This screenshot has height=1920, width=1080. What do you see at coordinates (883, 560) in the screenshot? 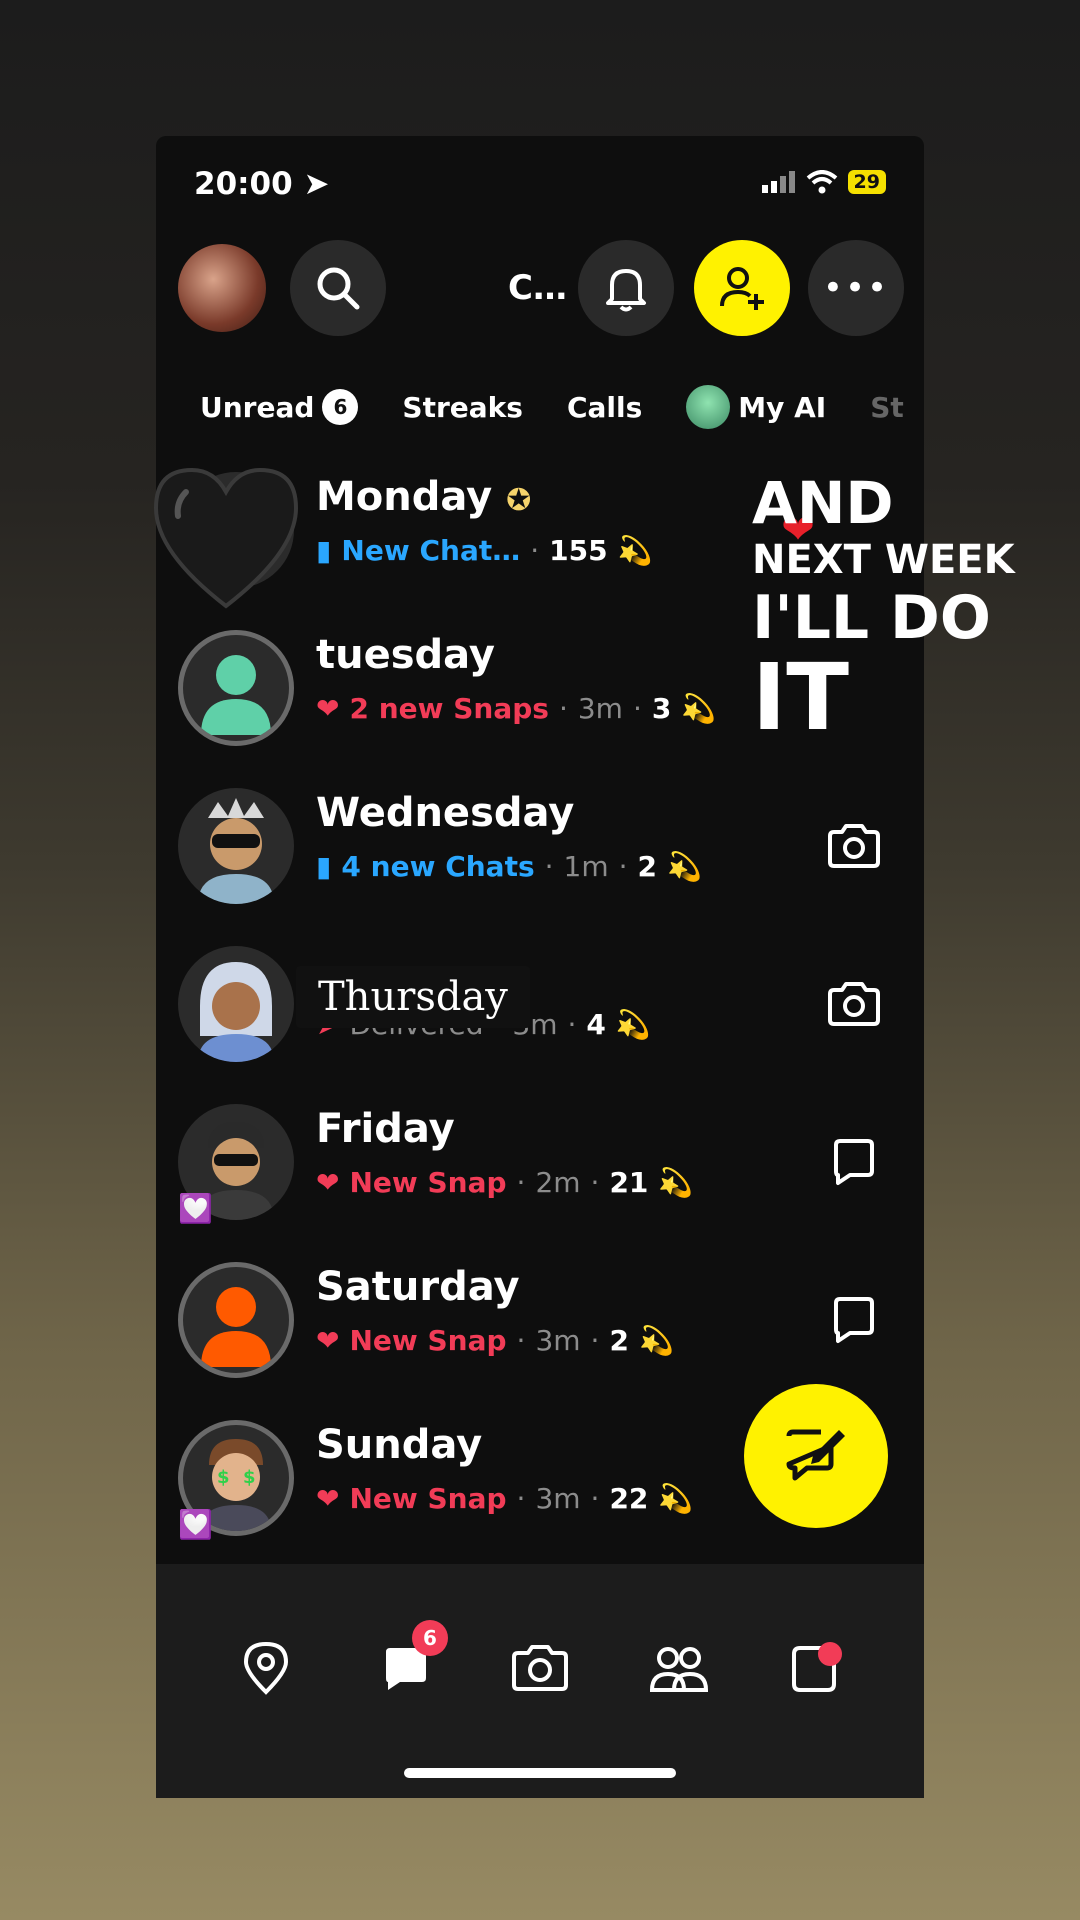
I see `overlay-text-line2: NEXT WEEK` at bounding box center [883, 560].